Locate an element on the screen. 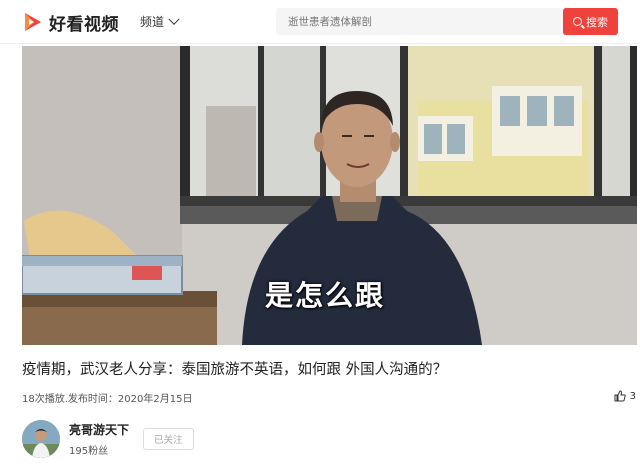  avatar is located at coordinates (41, 439).